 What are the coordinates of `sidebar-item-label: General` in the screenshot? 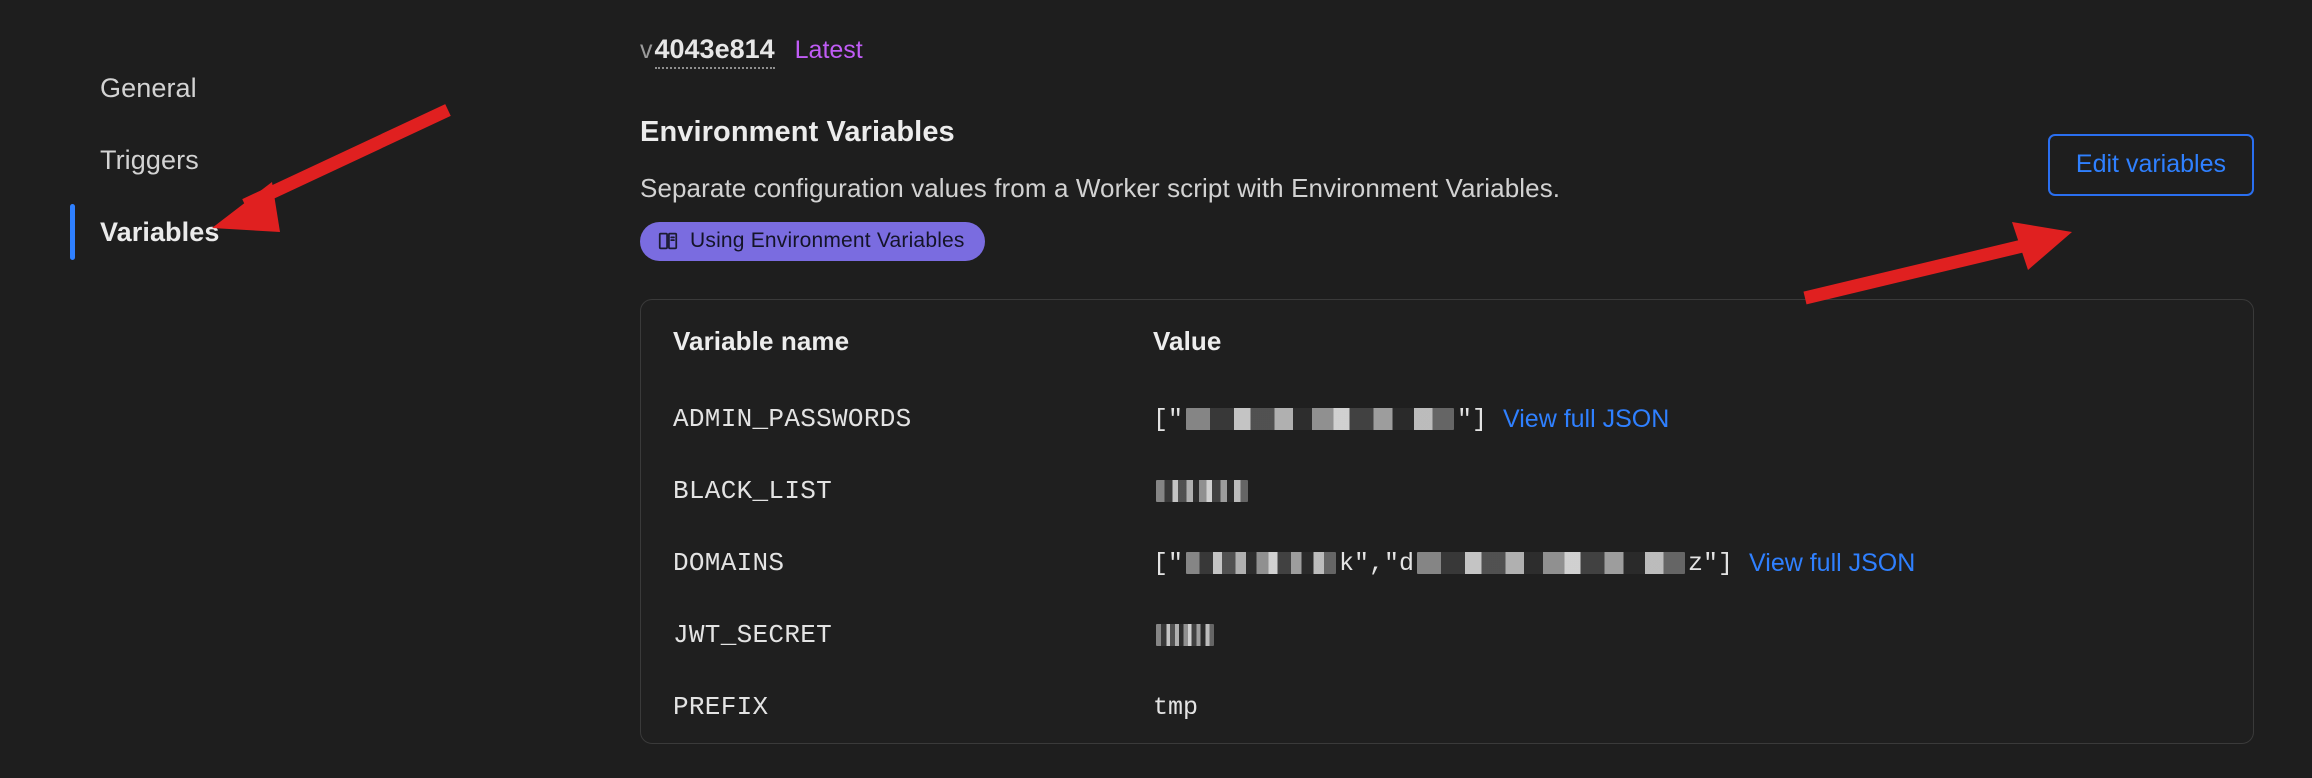 It's located at (148, 87).